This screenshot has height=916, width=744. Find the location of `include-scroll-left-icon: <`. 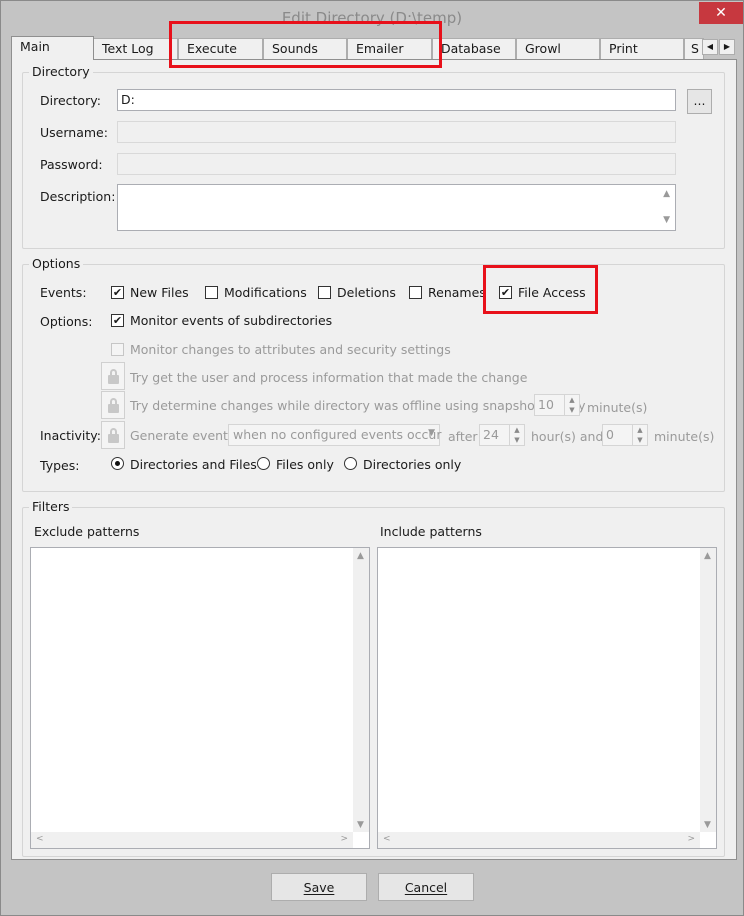

include-scroll-left-icon: < is located at coordinates (387, 839).